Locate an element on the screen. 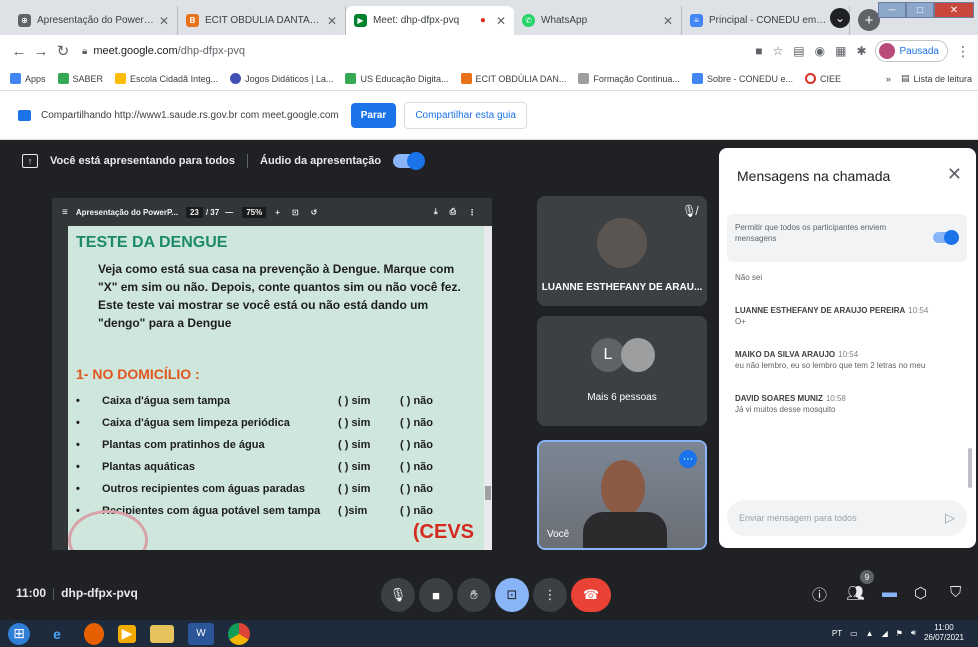 The height and width of the screenshot is (647, 978). flag-icon: ⚑ is located at coordinates (899, 633).